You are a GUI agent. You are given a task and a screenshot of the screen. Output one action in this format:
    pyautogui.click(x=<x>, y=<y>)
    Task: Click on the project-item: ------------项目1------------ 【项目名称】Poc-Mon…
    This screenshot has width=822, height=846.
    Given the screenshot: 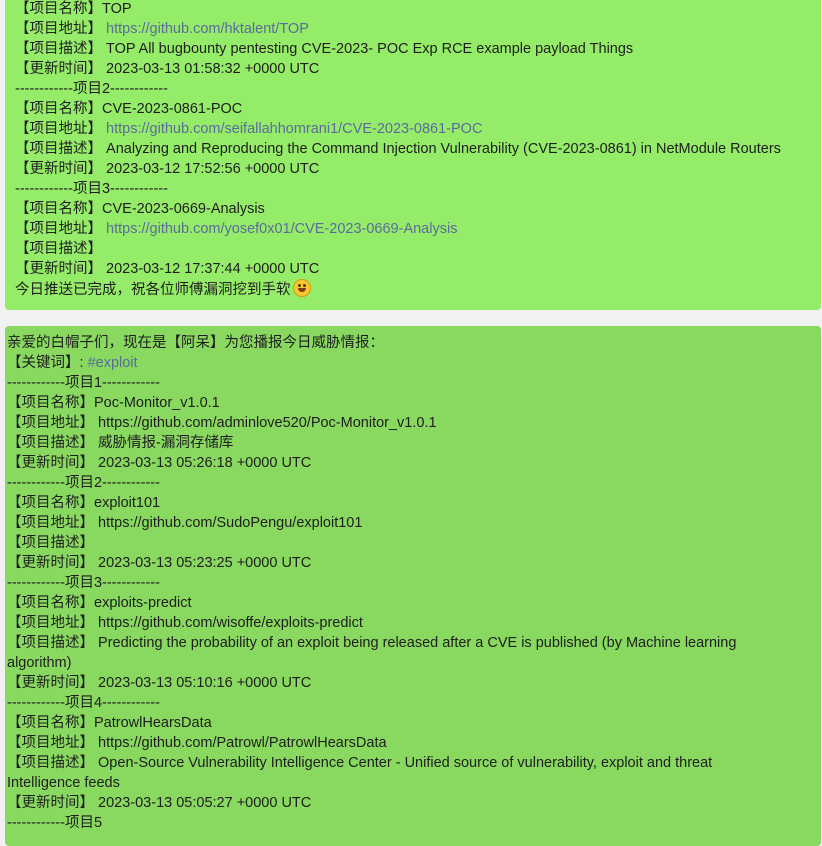 What is the action you would take?
    pyautogui.click(x=414, y=423)
    